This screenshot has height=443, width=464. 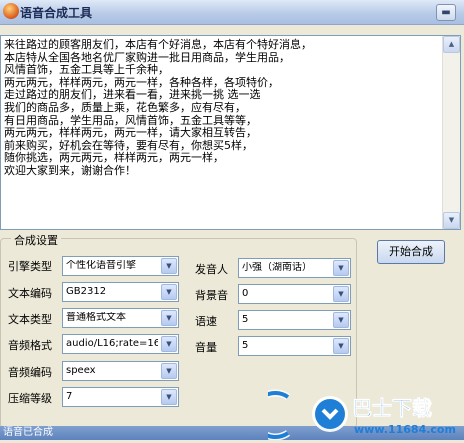 I want to click on text-type-select: 普通格式文本 ▼, so click(x=120, y=318).